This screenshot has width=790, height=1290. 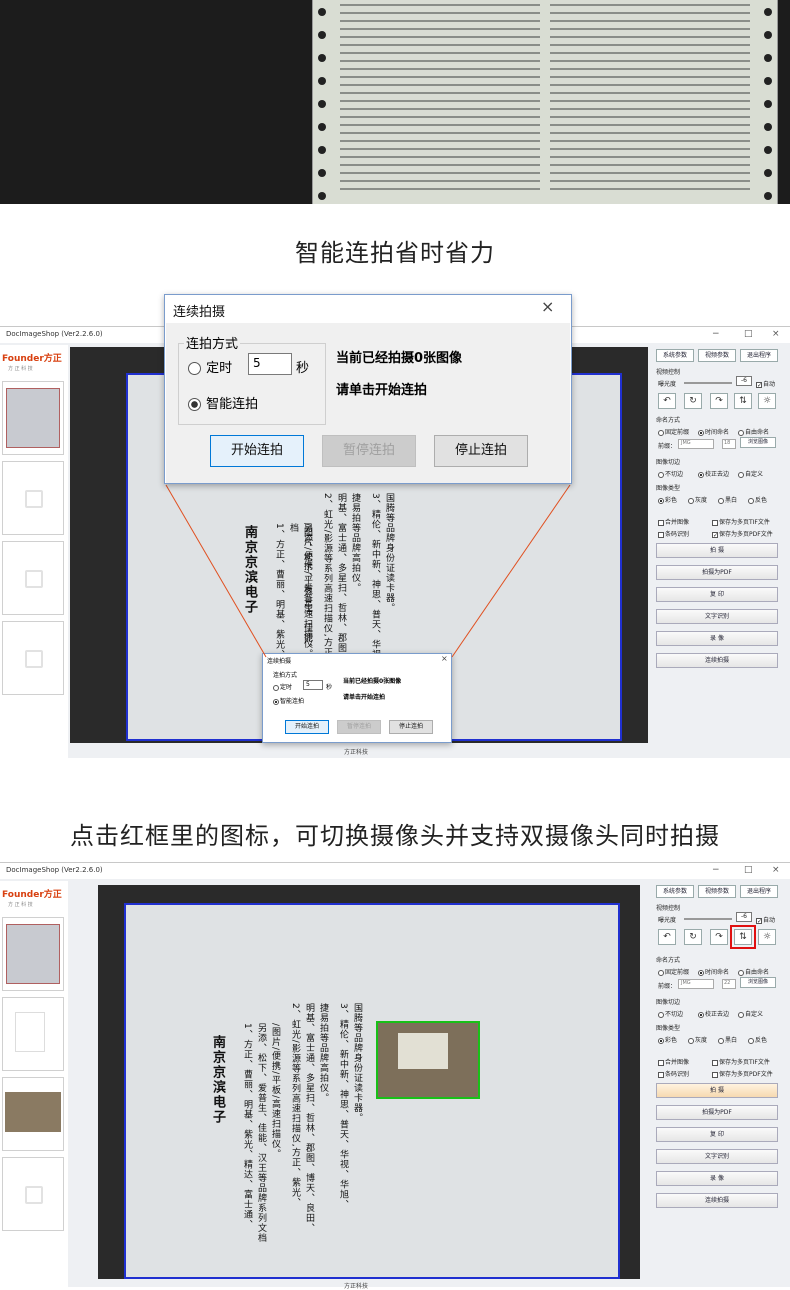 What do you see at coordinates (428, 1060) in the screenshot?
I see `second-camera-preview` at bounding box center [428, 1060].